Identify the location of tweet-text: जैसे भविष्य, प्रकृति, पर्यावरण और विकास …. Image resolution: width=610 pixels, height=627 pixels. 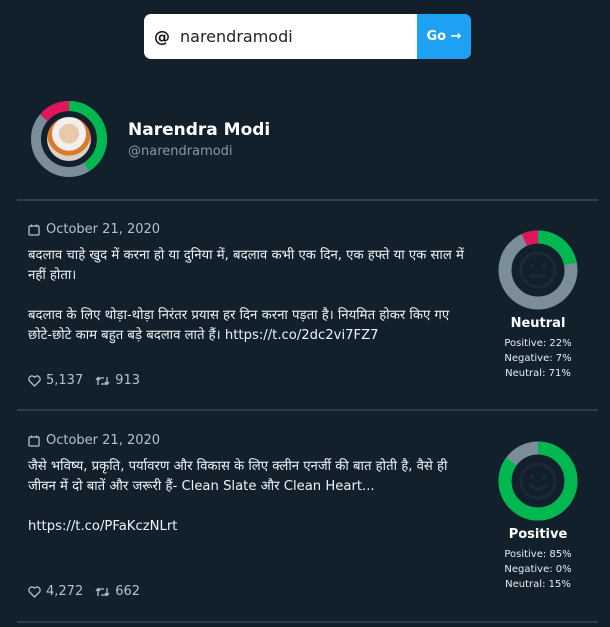
(238, 496).